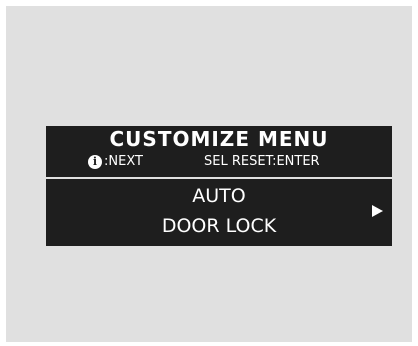 This screenshot has height=346, width=418. What do you see at coordinates (219, 226) in the screenshot?
I see `menu-item-line-2: DOOR LOCK` at bounding box center [219, 226].